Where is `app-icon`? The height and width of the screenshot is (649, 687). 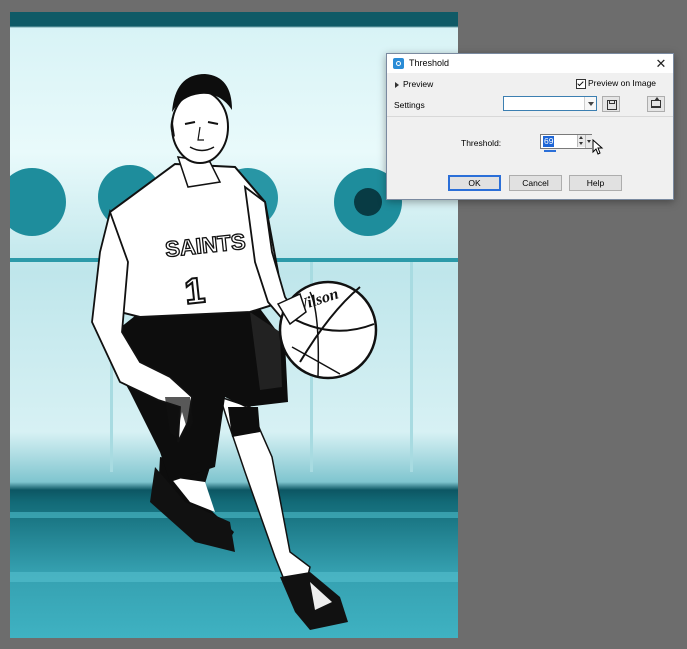 app-icon is located at coordinates (398, 63).